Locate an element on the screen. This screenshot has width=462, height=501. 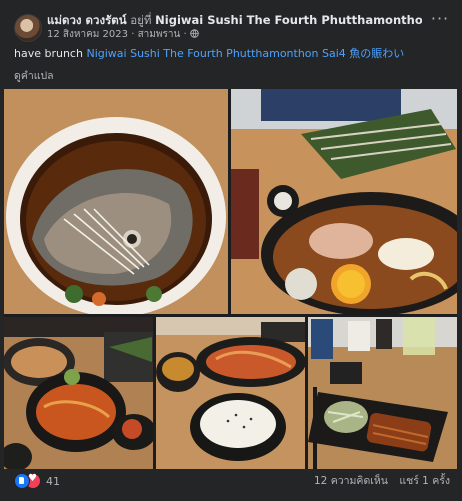
comments-count: 12 ความคิดเห็น is located at coordinates (351, 481).